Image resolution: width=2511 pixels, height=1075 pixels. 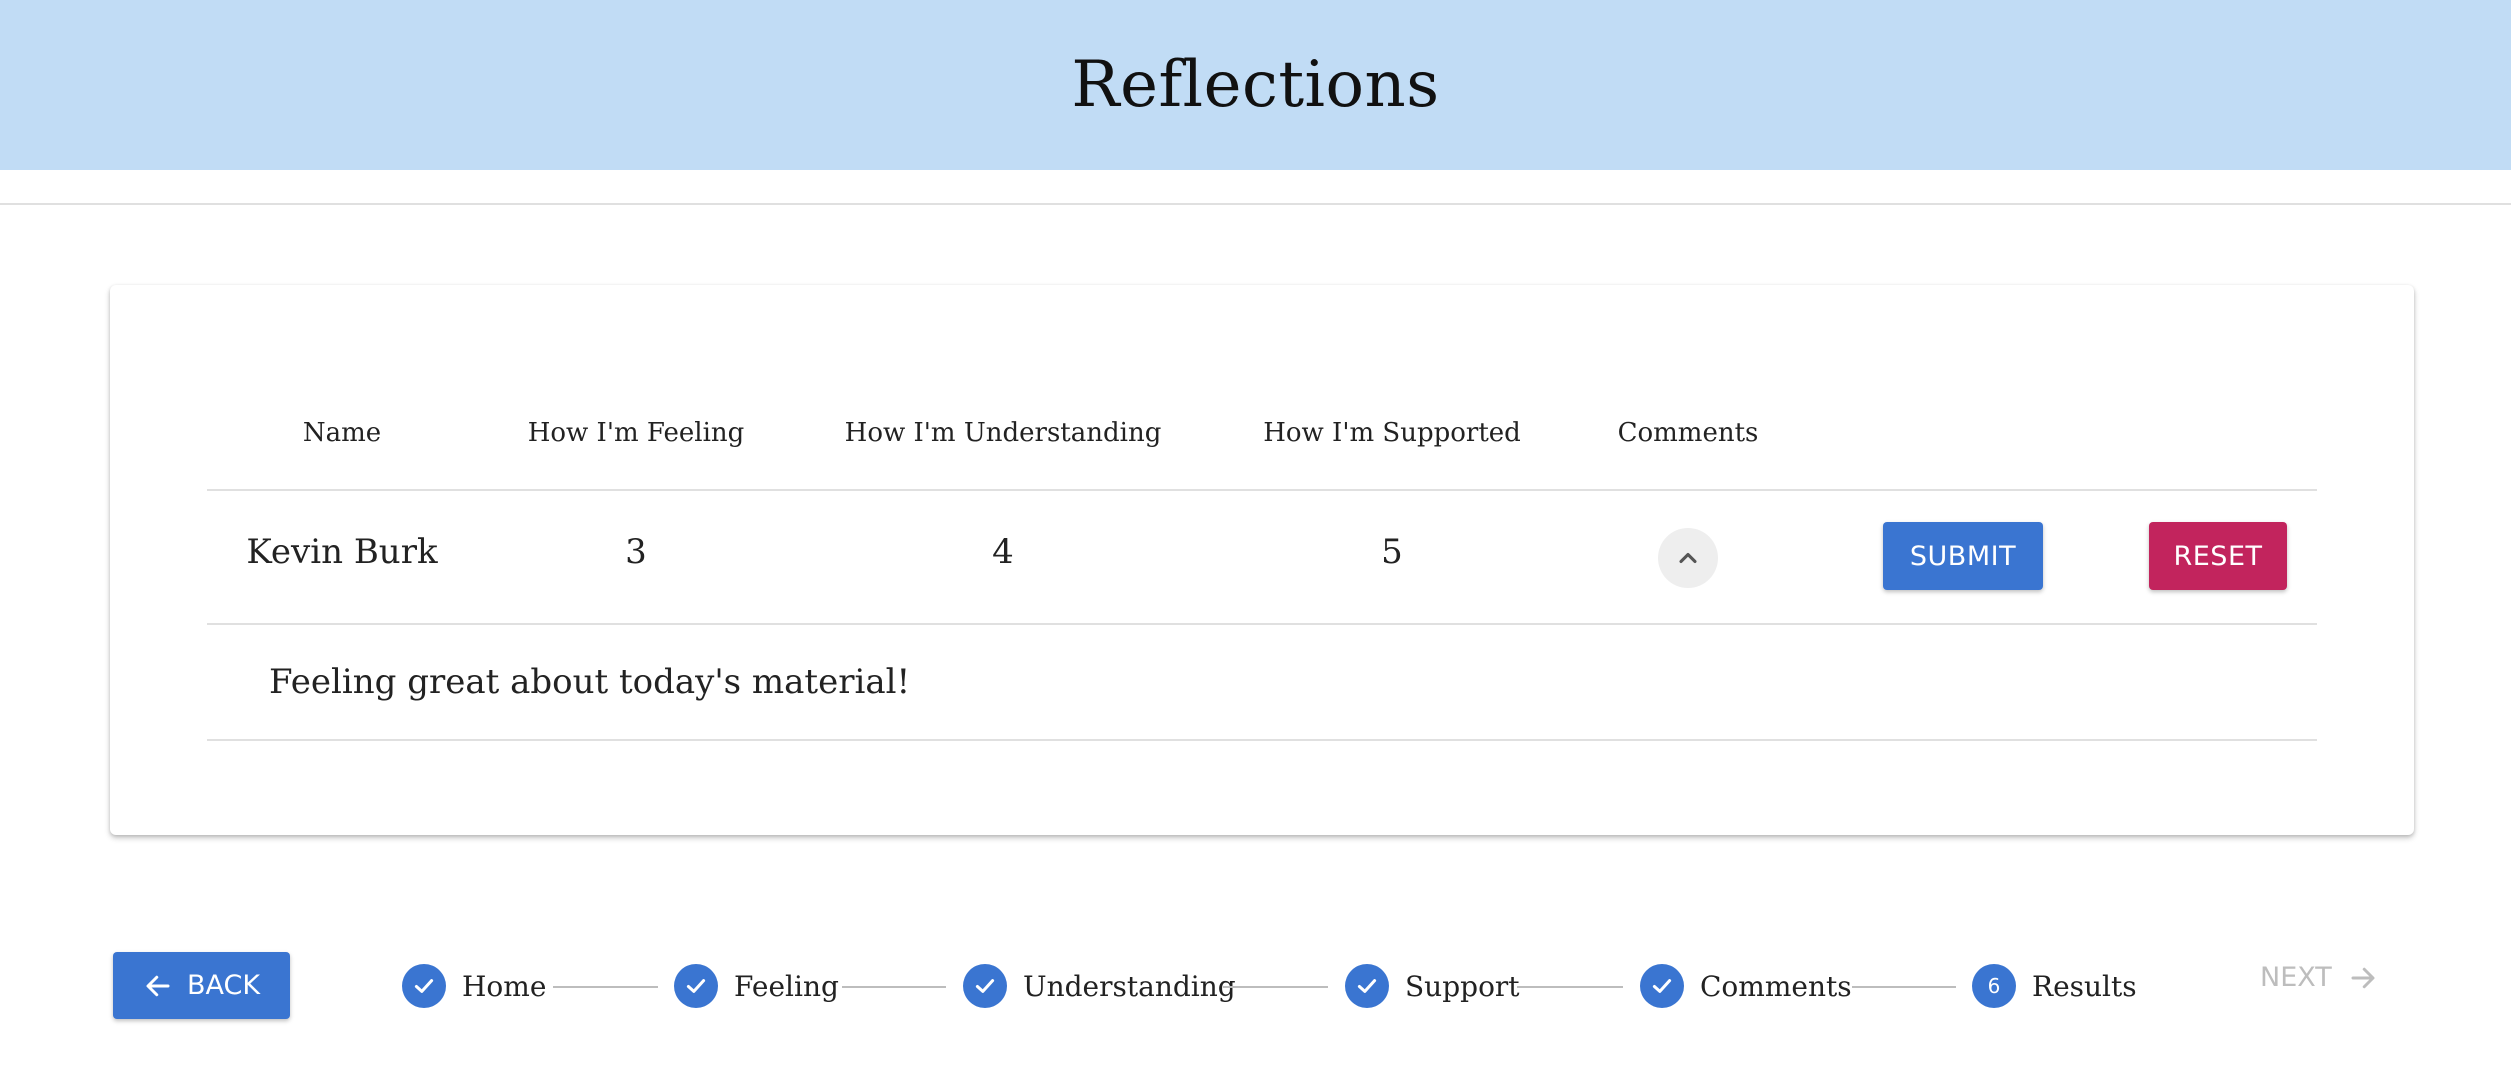 What do you see at coordinates (342, 433) in the screenshot?
I see `column-header-name: Name` at bounding box center [342, 433].